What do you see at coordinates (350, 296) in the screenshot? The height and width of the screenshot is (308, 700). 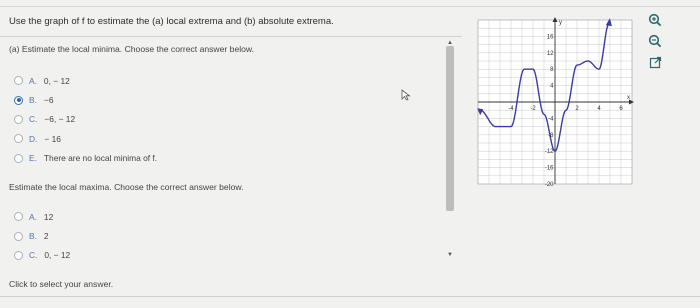 I see `bottom-divider` at bounding box center [350, 296].